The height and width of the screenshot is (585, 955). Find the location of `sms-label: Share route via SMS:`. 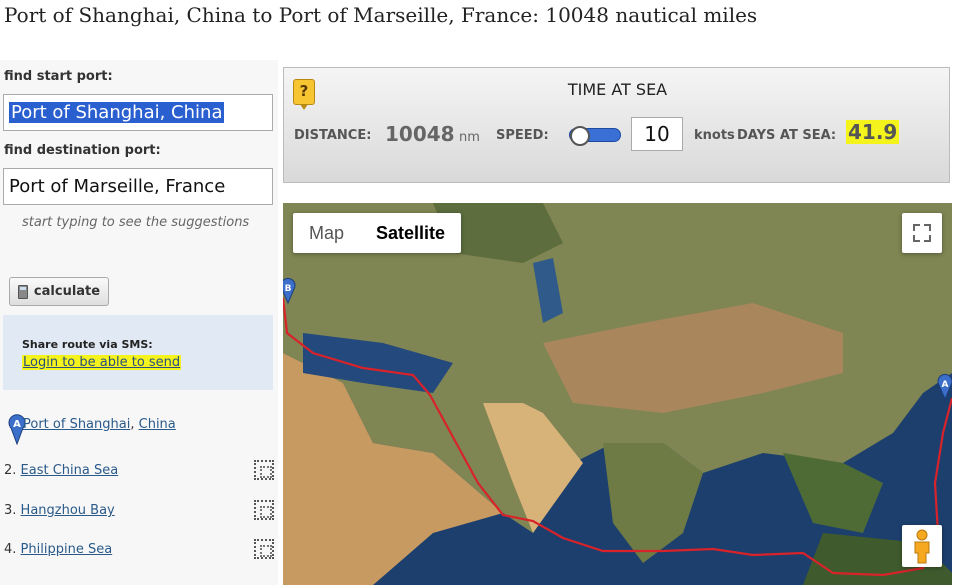

sms-label: Share route via SMS: is located at coordinates (87, 344).